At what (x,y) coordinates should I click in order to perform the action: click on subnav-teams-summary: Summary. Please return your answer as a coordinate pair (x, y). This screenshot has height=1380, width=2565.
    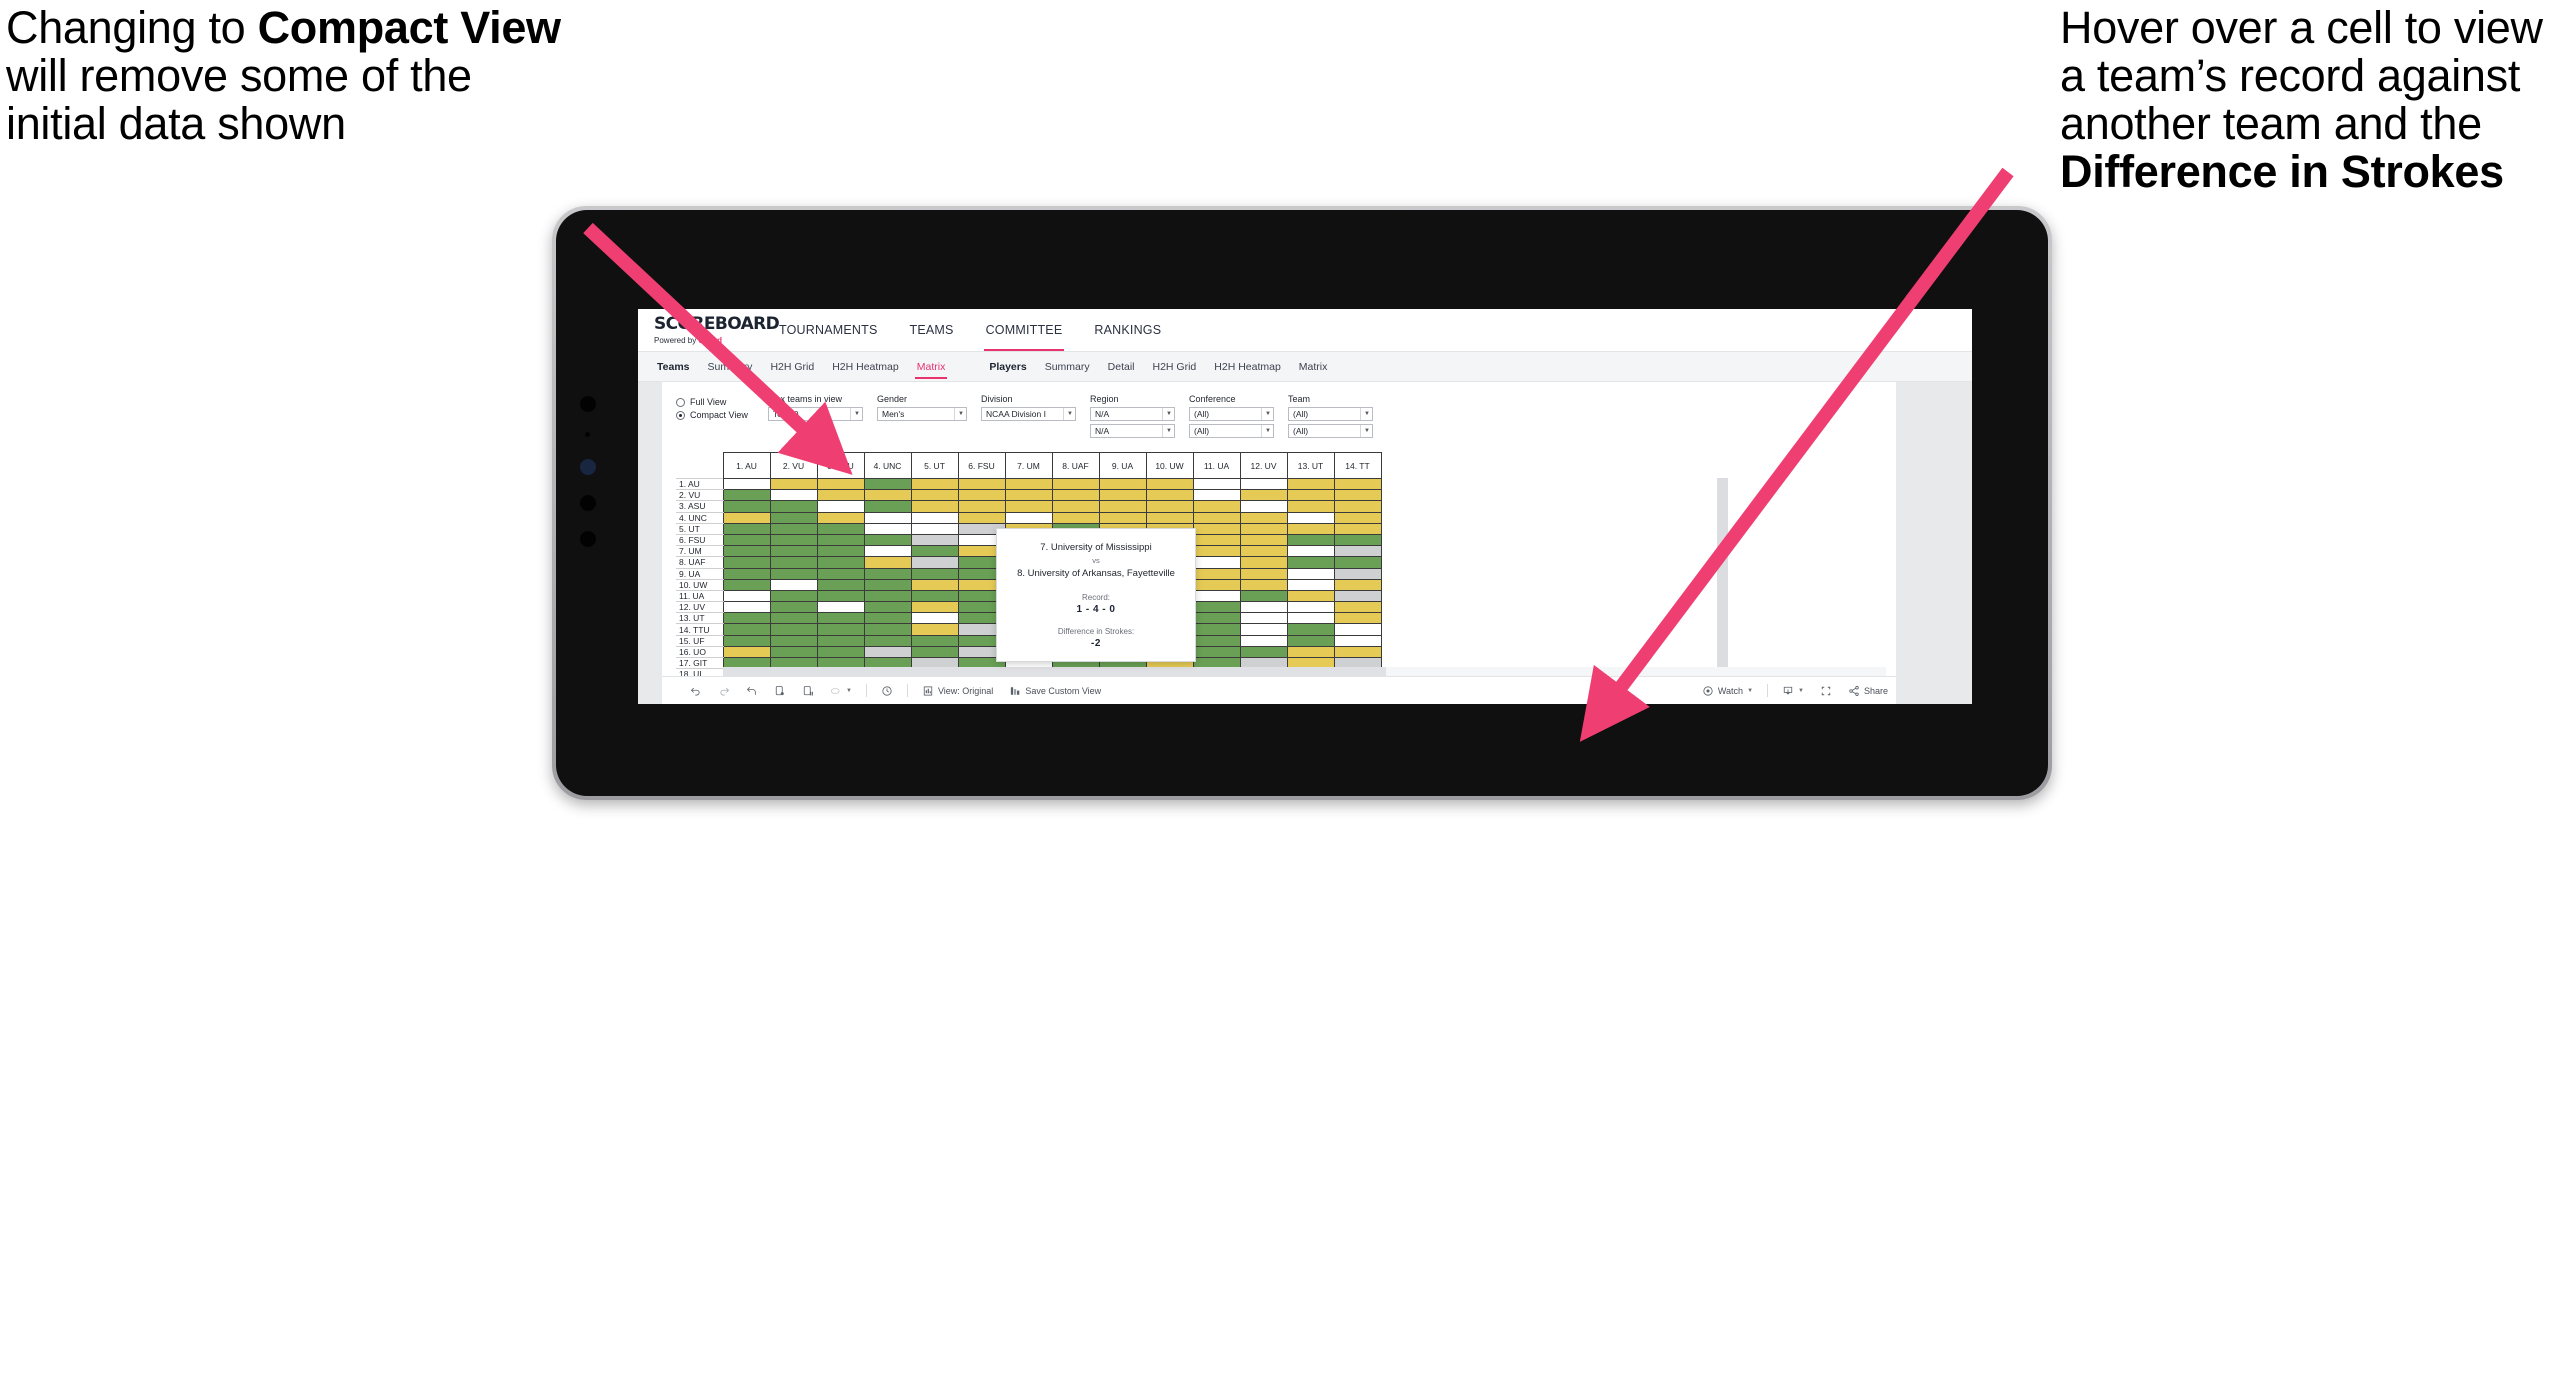
    Looking at the image, I should click on (730, 366).